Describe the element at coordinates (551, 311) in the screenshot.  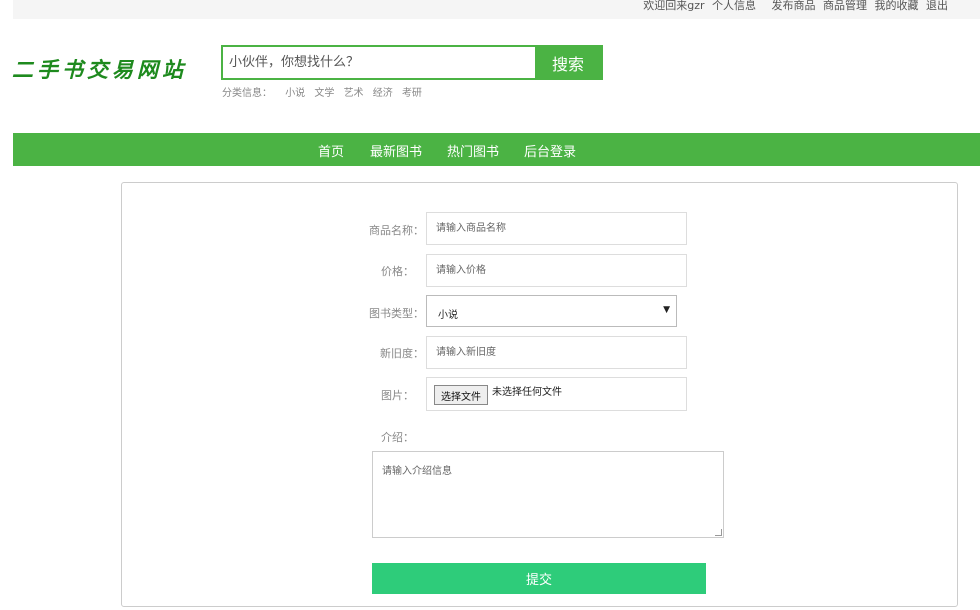
I see `book-type-select: 小说 ▼` at that location.